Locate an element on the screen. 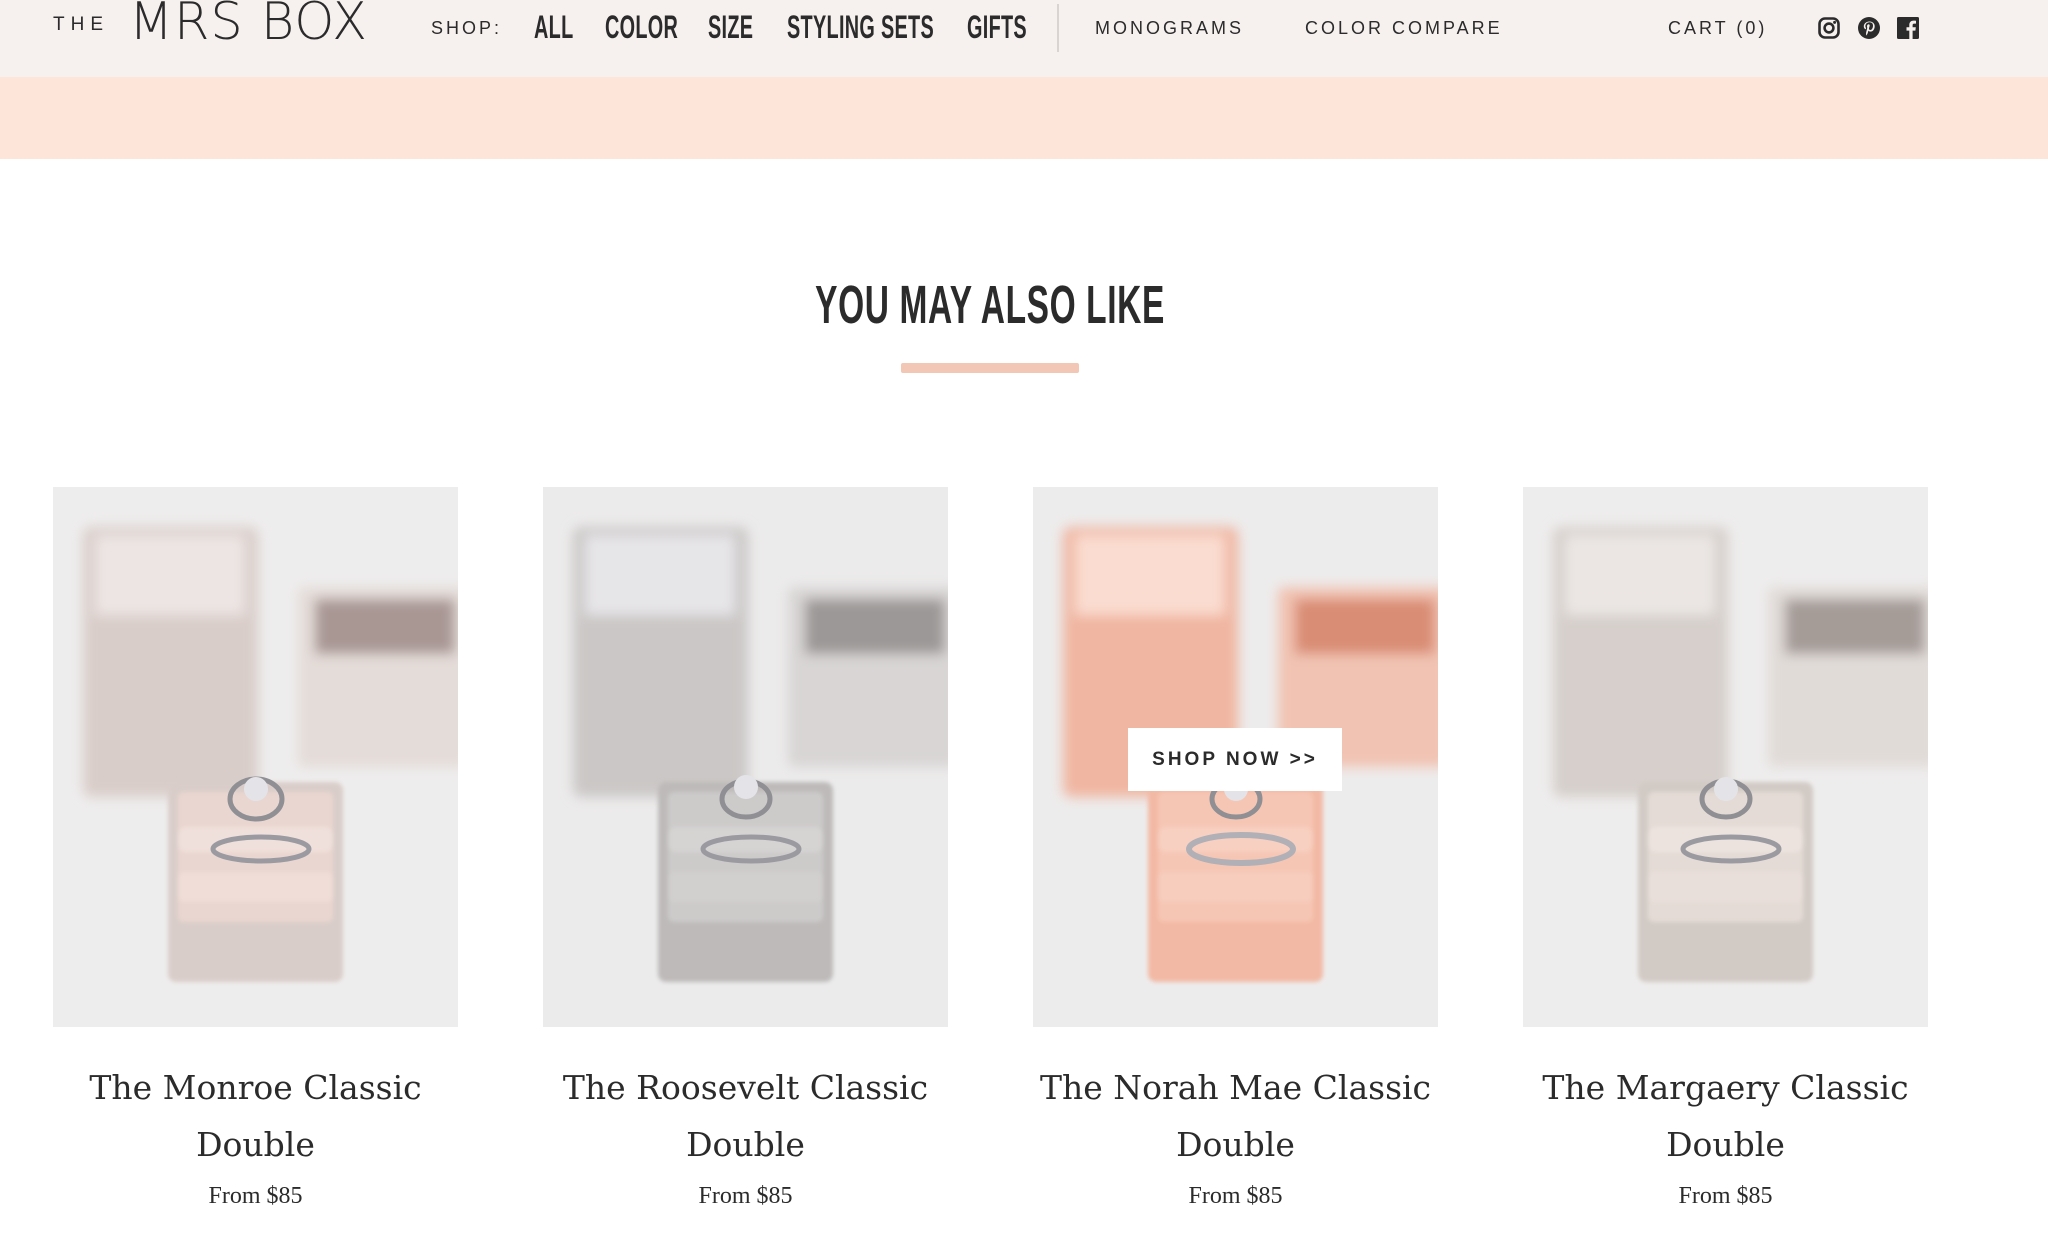 The image size is (2048, 1256). nav-shop-color: COLOR is located at coordinates (641, 27).